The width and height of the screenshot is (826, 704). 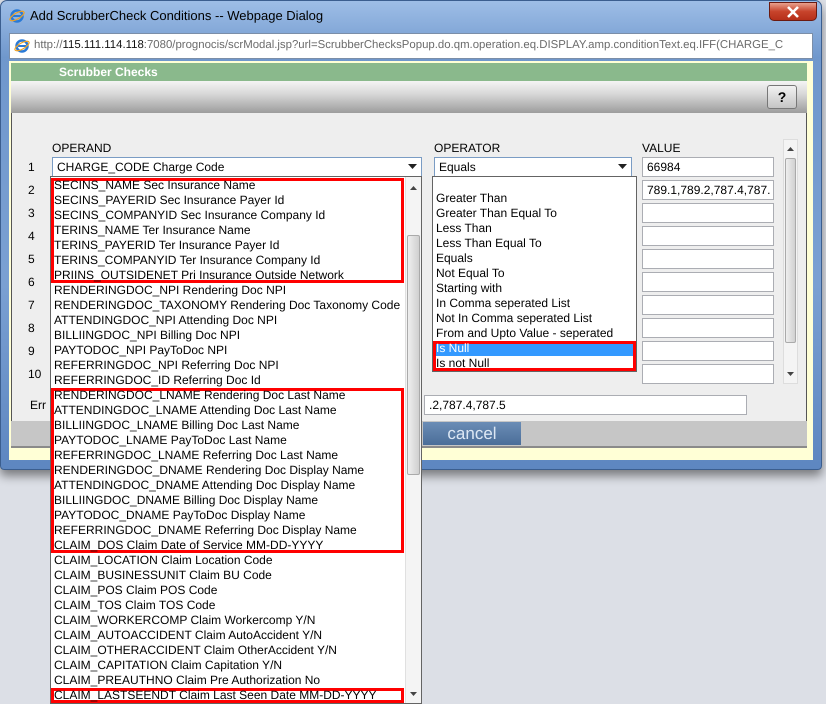 What do you see at coordinates (177, 16) in the screenshot?
I see `window-title: Add ScrubberCheck Conditions -- Webpage Dialog` at bounding box center [177, 16].